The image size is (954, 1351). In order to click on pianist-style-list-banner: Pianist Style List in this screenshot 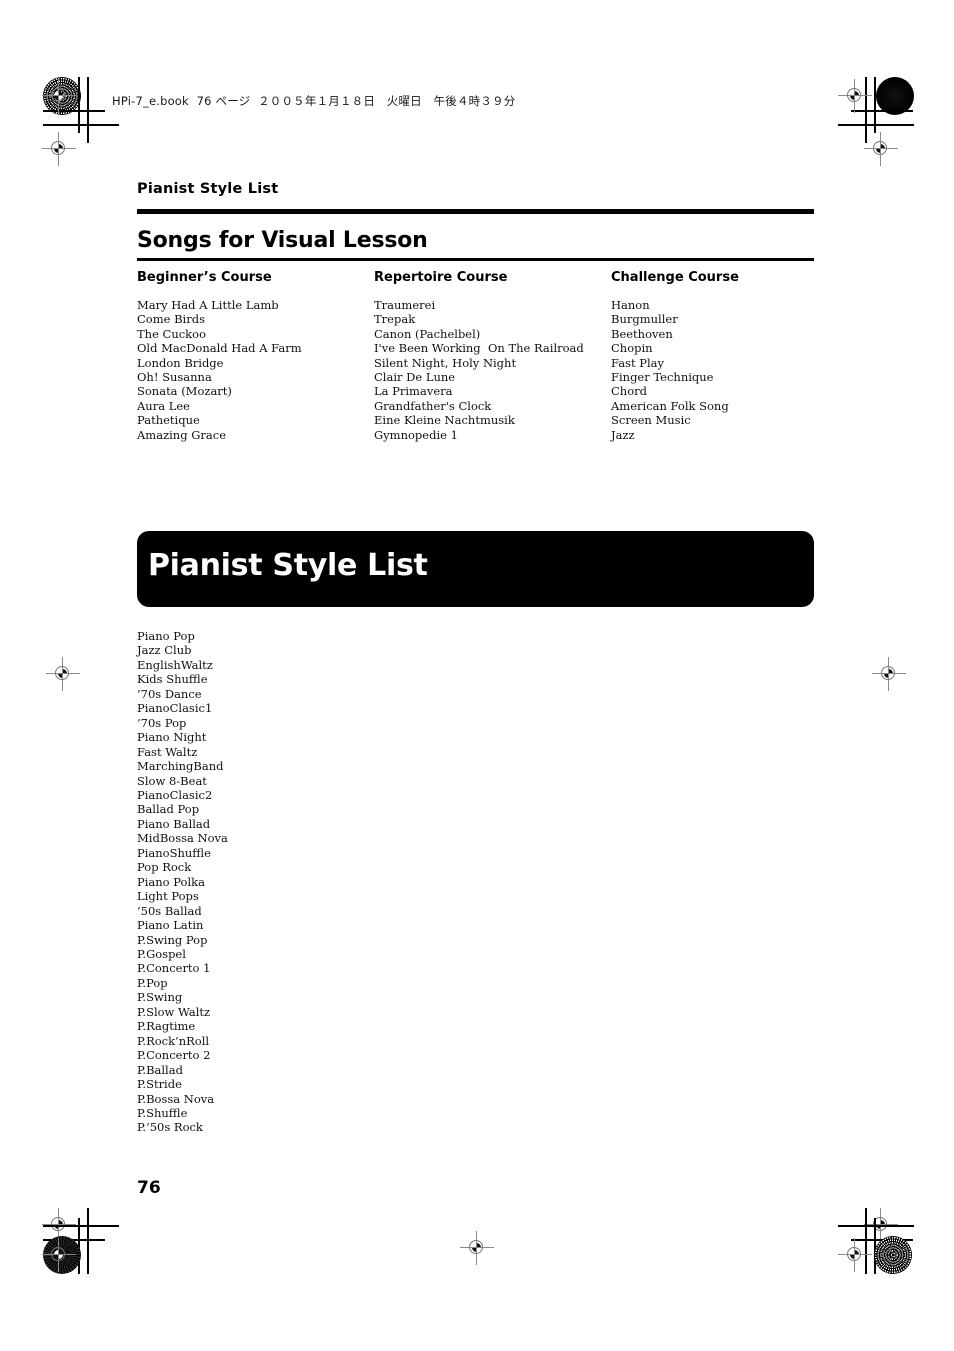, I will do `click(475, 569)`.